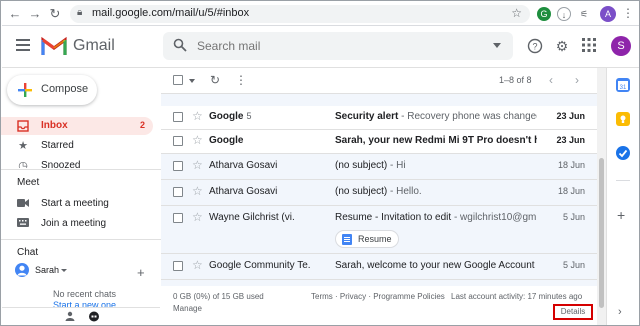 This screenshot has width=640, height=326. What do you see at coordinates (55, 14) in the screenshot?
I see `reload-icon: ↻` at bounding box center [55, 14].